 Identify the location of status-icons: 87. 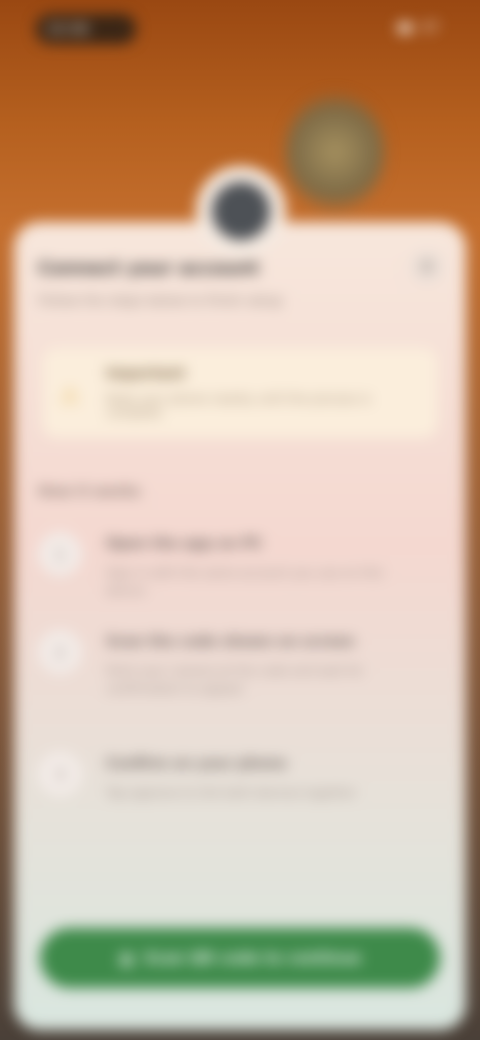
(419, 28).